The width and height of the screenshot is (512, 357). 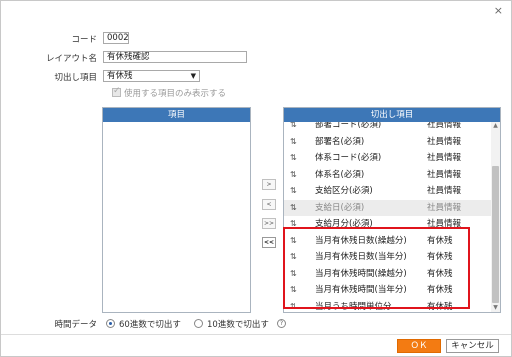 I want to click on highlight-box, so click(x=376, y=268).